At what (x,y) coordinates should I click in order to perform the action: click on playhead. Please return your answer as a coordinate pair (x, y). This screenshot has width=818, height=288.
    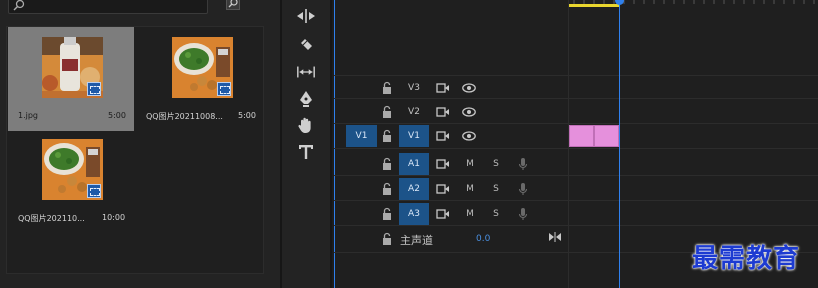
    Looking at the image, I should click on (619, 144).